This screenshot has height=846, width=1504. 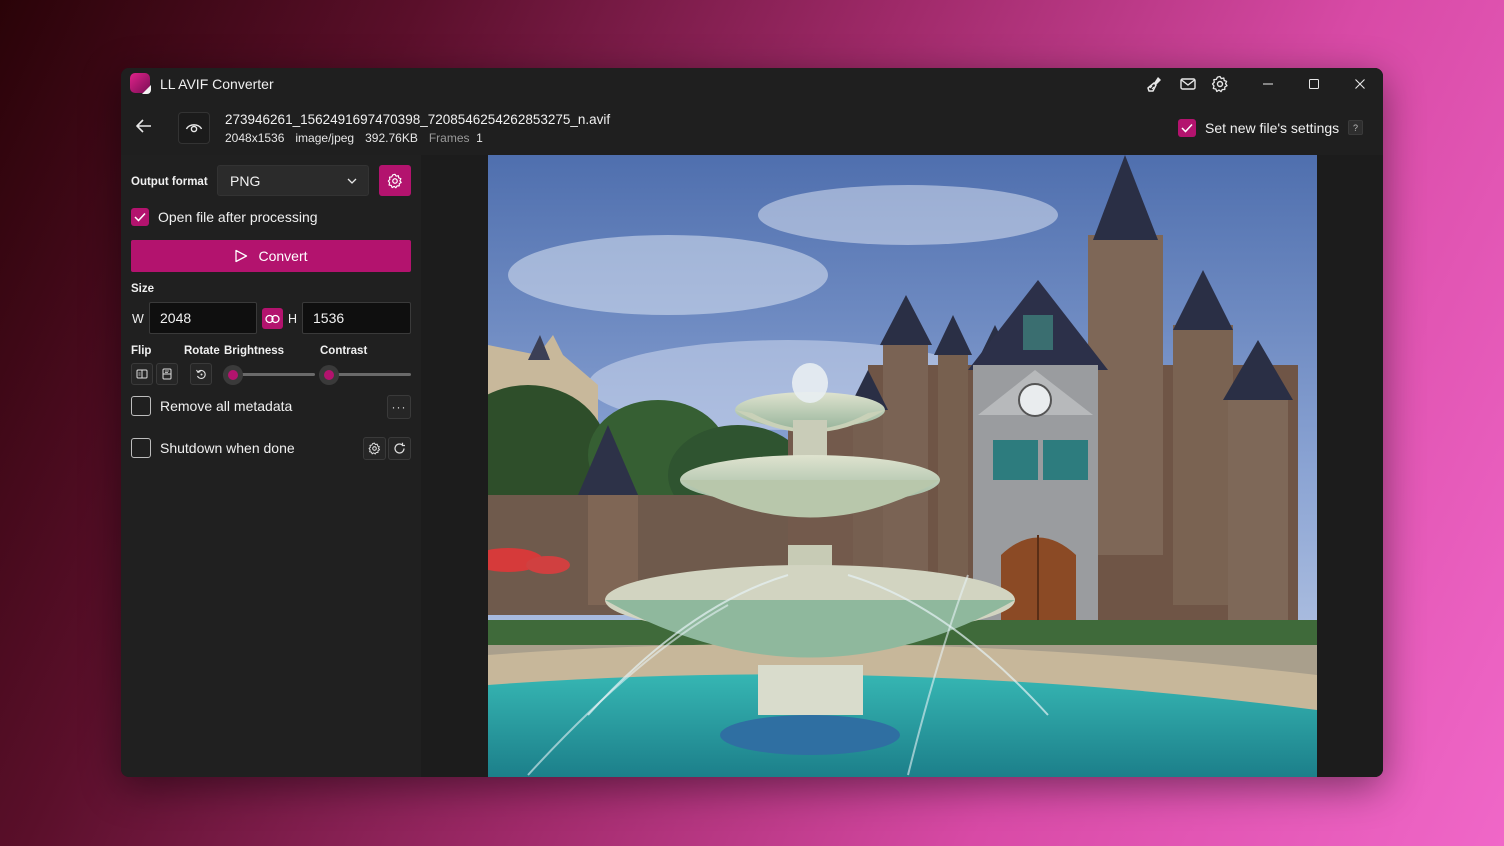 I want to click on app-logo-icon, so click(x=140, y=83).